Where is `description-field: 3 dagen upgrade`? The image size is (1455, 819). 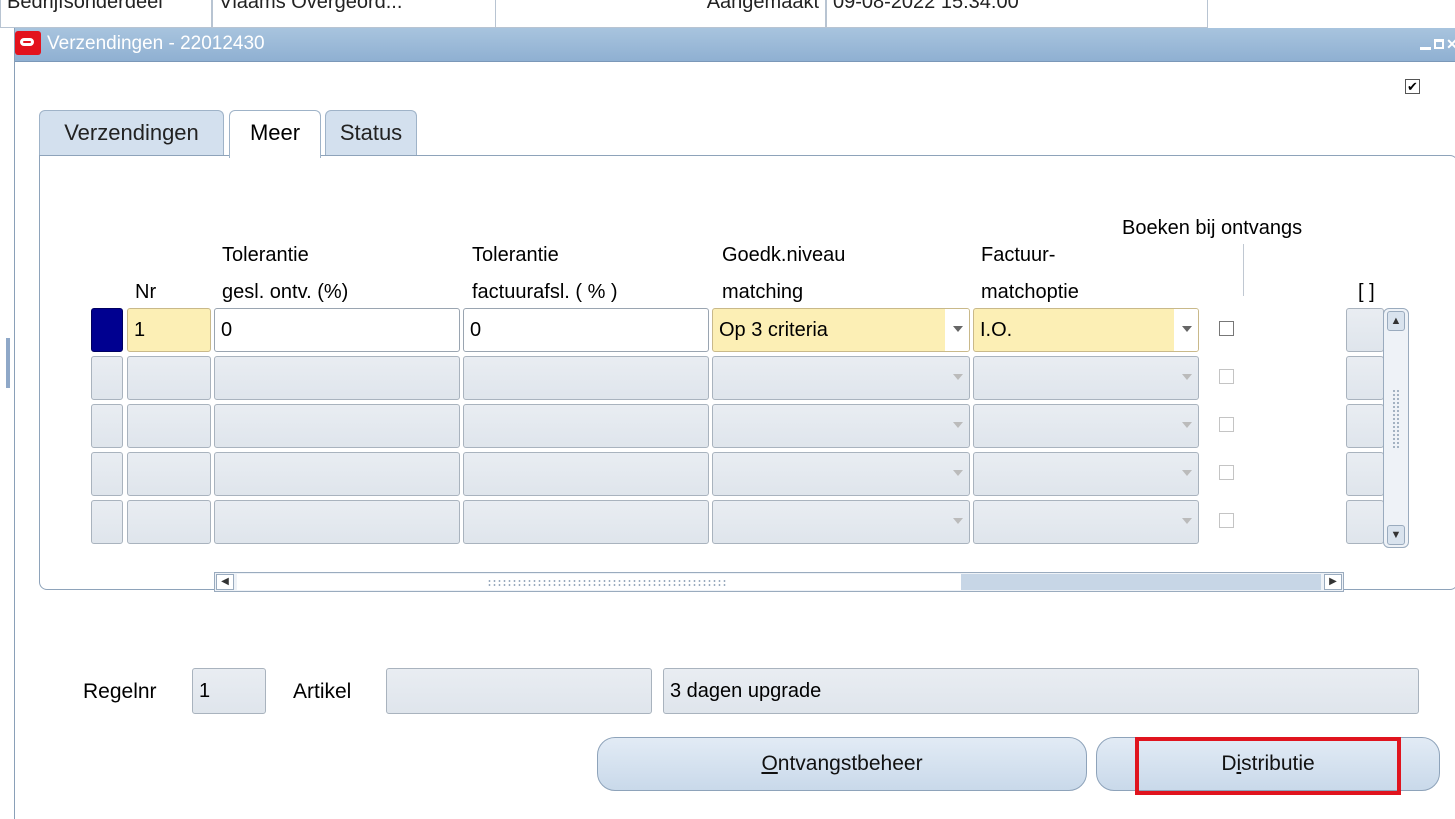 description-field: 3 dagen upgrade is located at coordinates (1041, 691).